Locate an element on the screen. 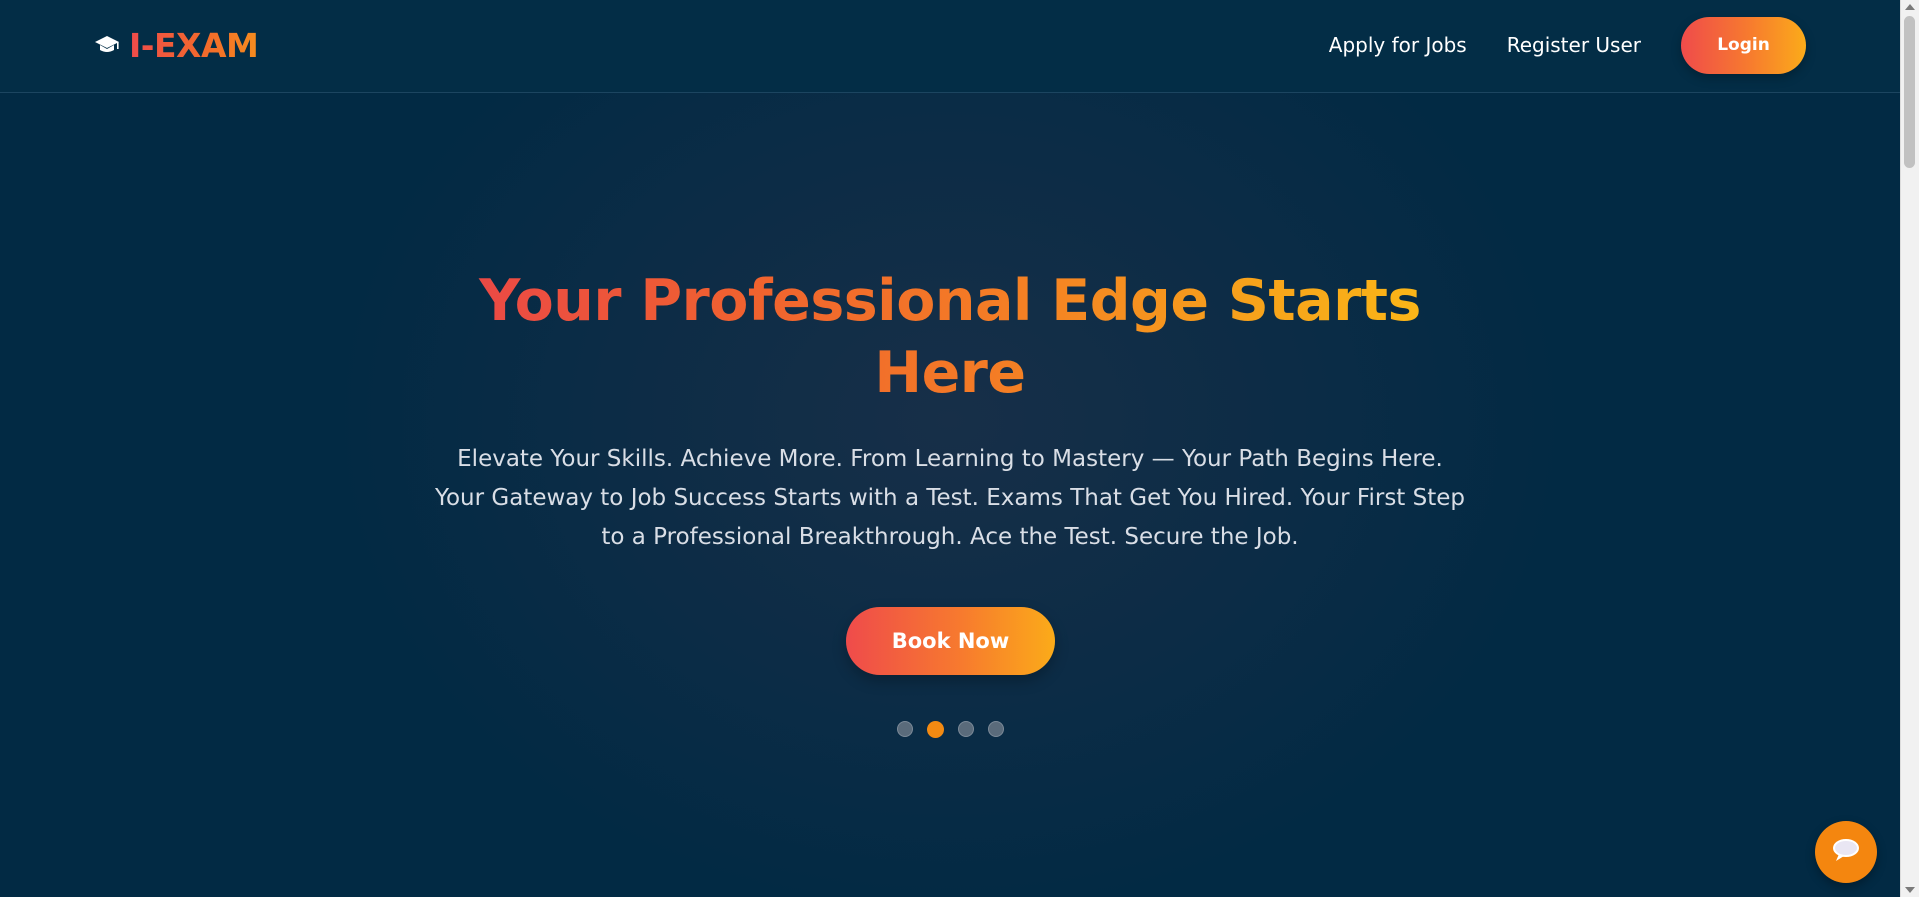 Image resolution: width=1919 pixels, height=897 pixels. brand-logo: I-EXAM is located at coordinates (176, 45).